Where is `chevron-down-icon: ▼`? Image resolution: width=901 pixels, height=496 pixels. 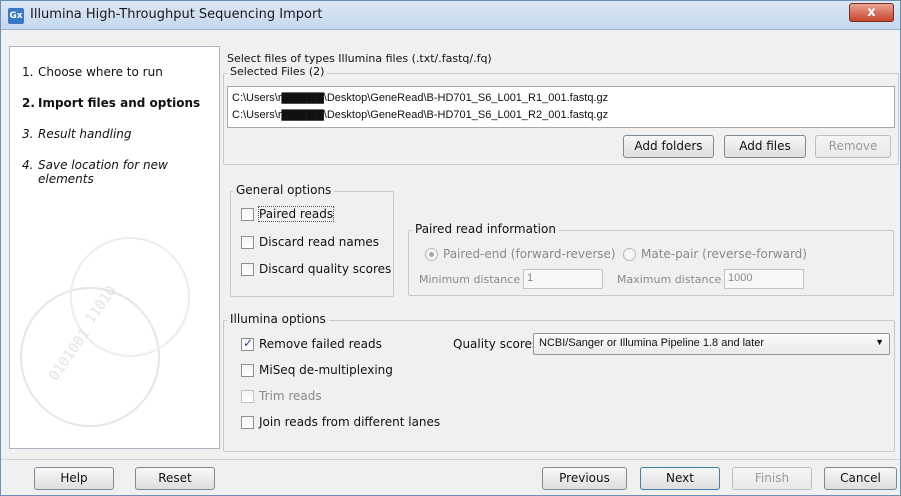 chevron-down-icon: ▼ is located at coordinates (879, 342).